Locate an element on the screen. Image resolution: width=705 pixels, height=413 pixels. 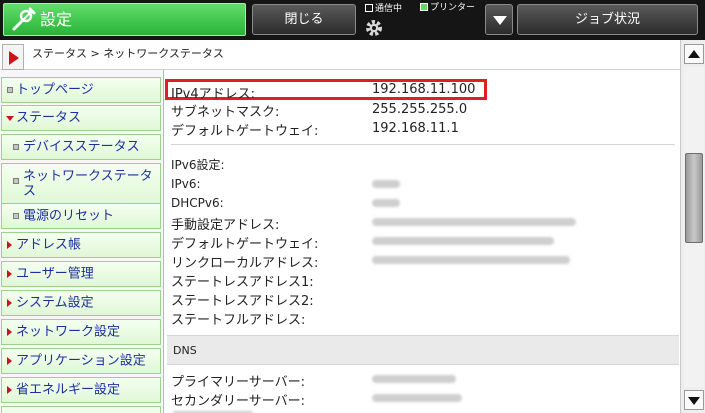
sidebar-item-label: 省エネルギー設定 is located at coordinates (68, 390).